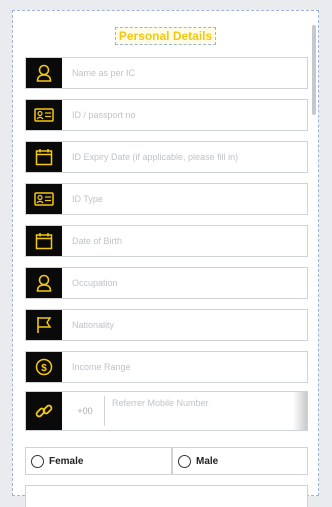 Image resolution: width=332 pixels, height=507 pixels. Describe the element at coordinates (101, 367) in the screenshot. I see `income-range-placeholder: Income Range` at that location.